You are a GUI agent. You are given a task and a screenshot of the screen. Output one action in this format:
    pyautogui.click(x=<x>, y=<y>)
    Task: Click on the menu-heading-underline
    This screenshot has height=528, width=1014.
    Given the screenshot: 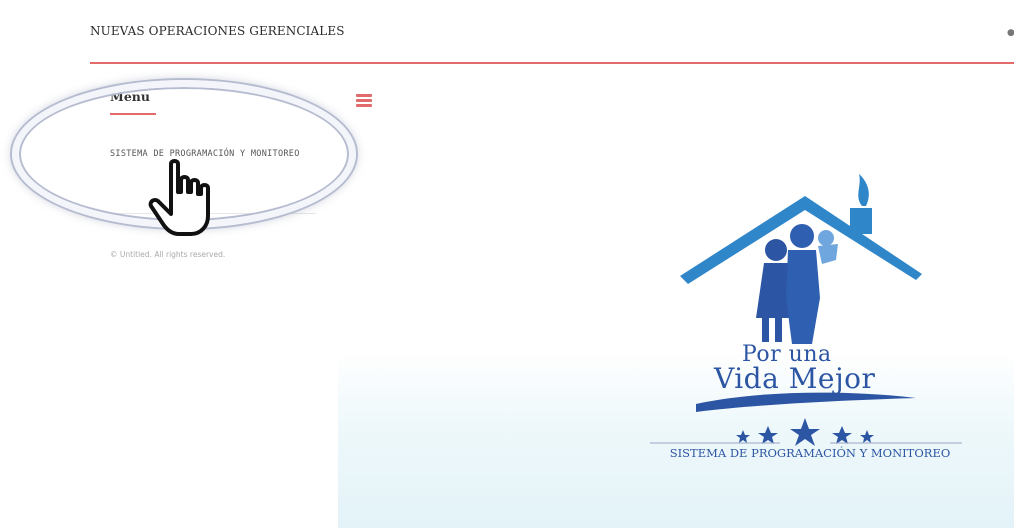 What is the action you would take?
    pyautogui.click(x=133, y=114)
    